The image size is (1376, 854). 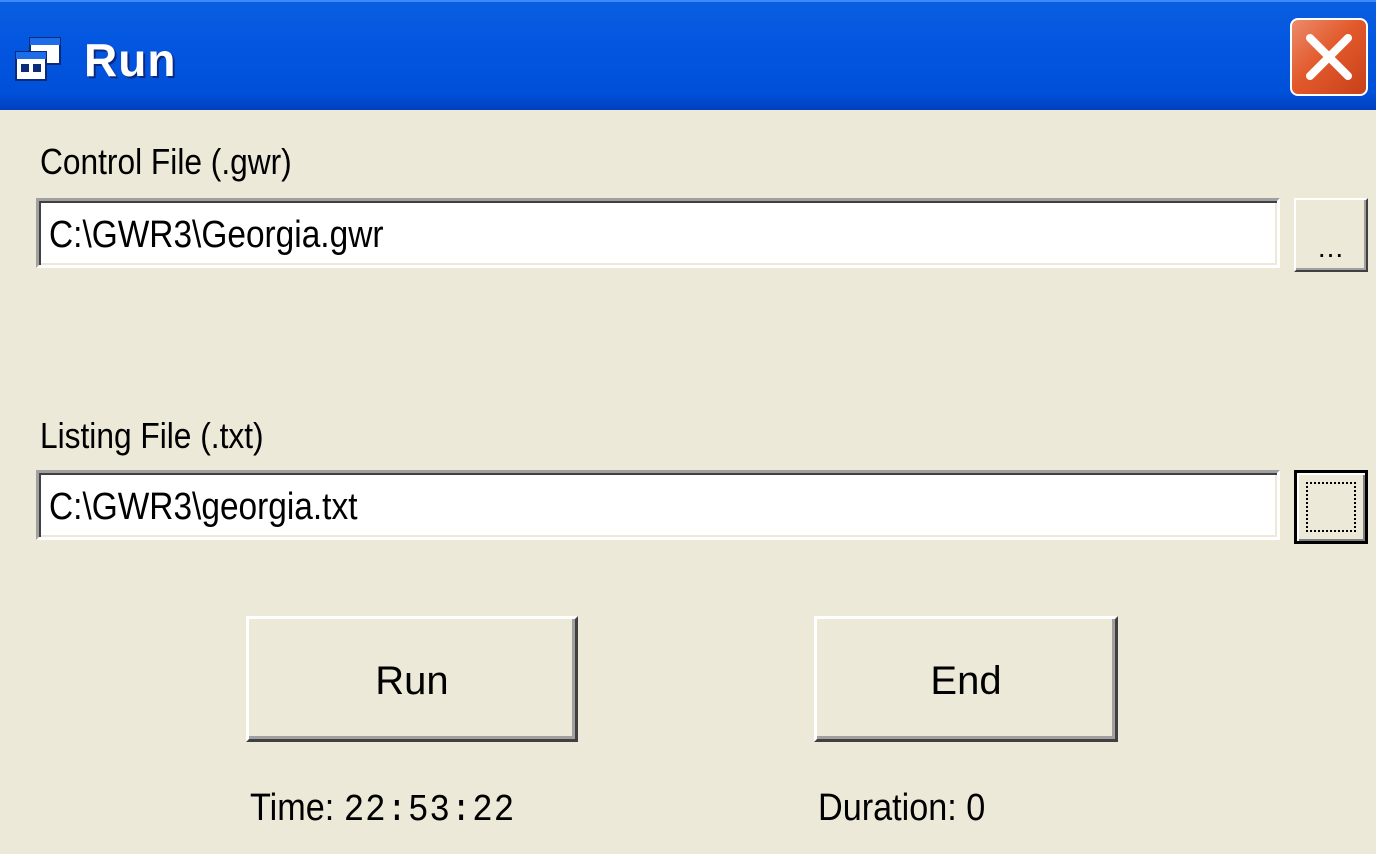 I want to click on window-title: Run, so click(x=130, y=60).